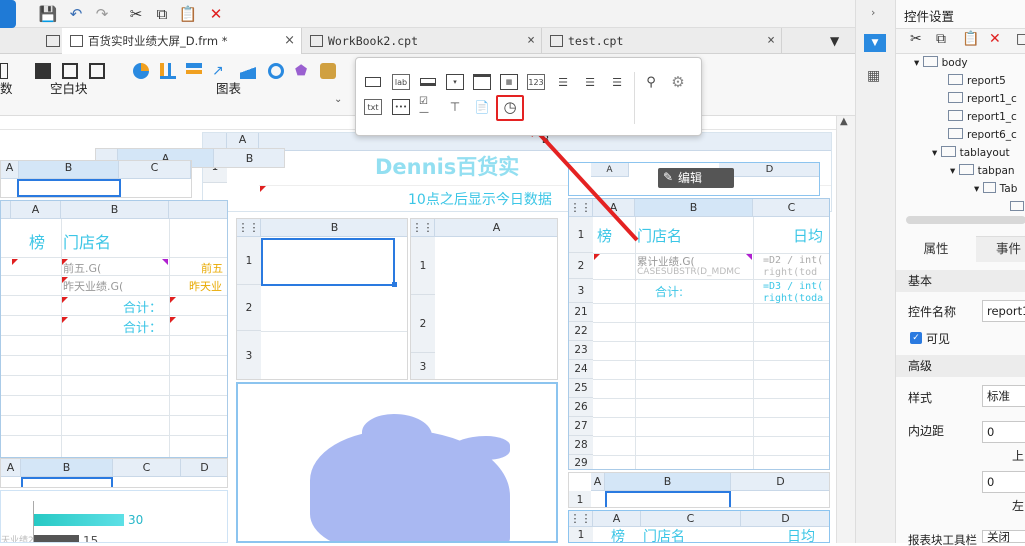 This screenshot has height=546, width=1025. I want to click on number-widget-icon: 123, so click(536, 82).